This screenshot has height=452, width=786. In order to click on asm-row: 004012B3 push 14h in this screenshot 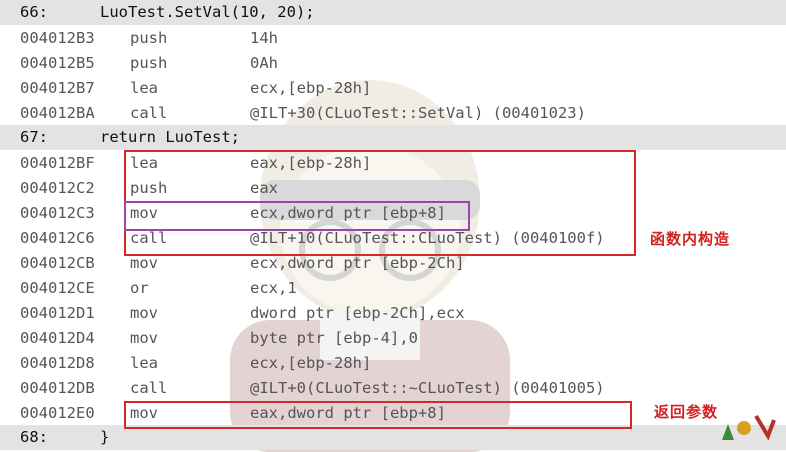, I will do `click(393, 37)`.